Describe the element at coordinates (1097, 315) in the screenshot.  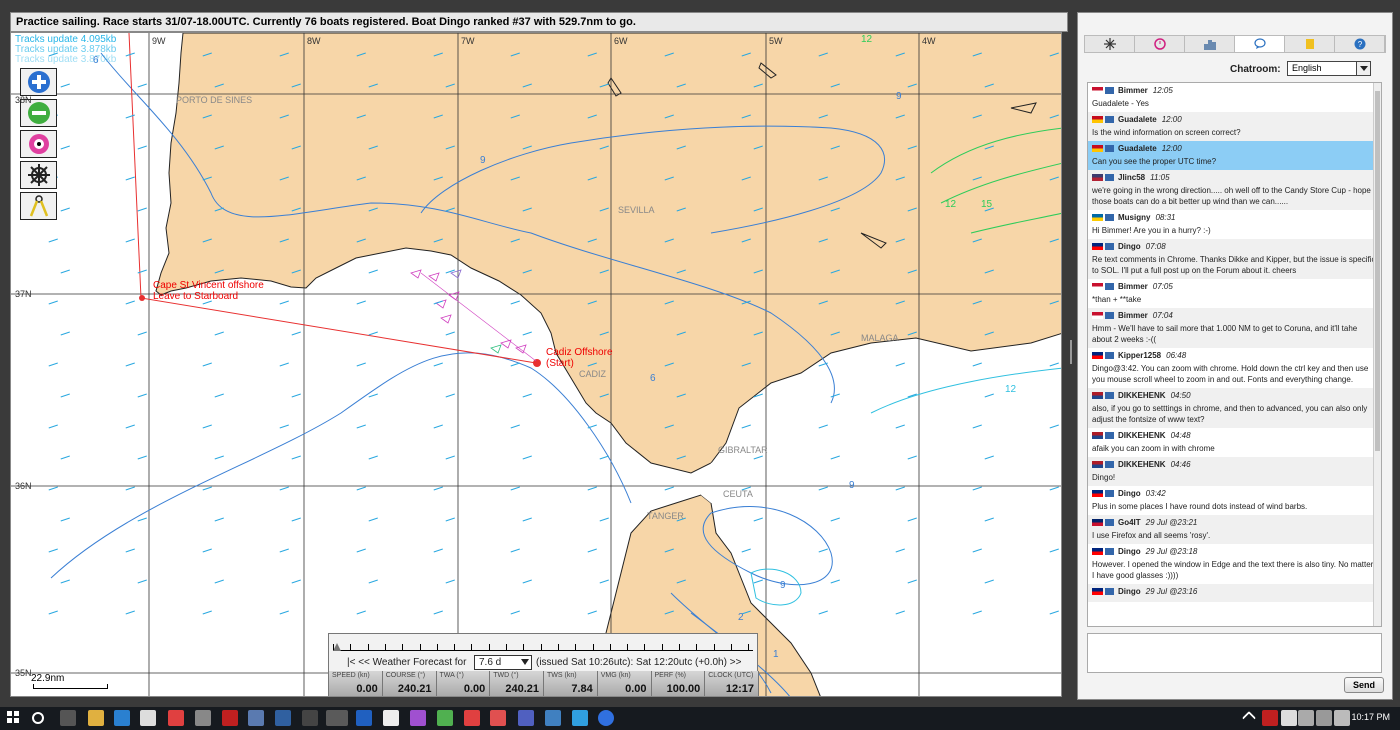
I see `flag-icon` at that location.